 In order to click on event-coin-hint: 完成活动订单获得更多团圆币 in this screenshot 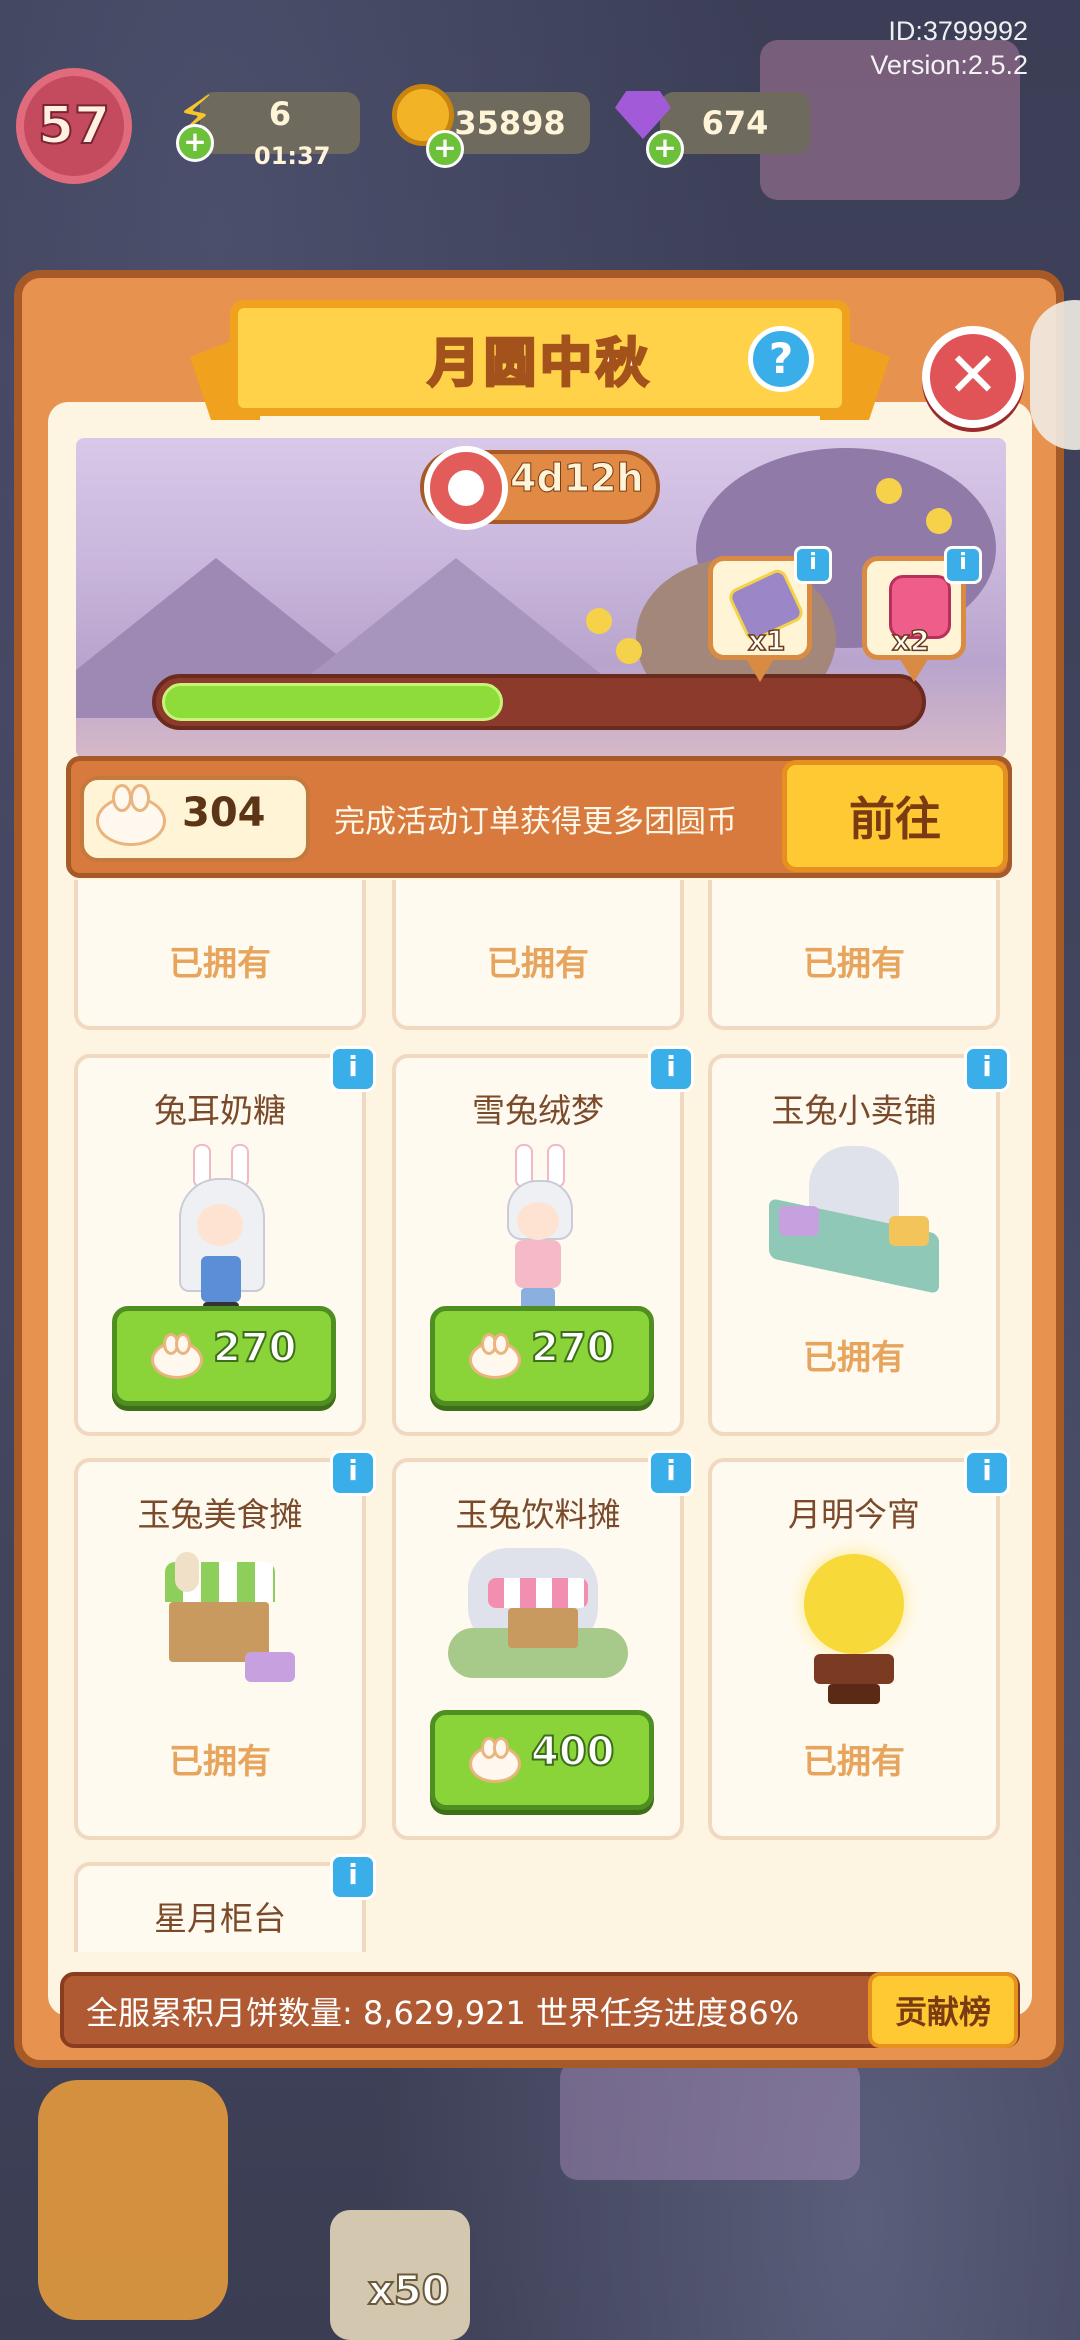, I will do `click(535, 822)`.